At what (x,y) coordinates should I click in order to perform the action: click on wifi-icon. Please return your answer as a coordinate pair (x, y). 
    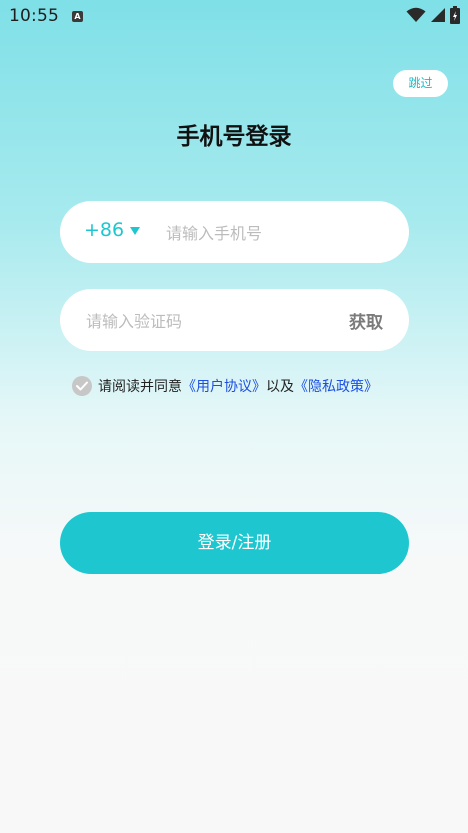
    Looking at the image, I should click on (416, 14).